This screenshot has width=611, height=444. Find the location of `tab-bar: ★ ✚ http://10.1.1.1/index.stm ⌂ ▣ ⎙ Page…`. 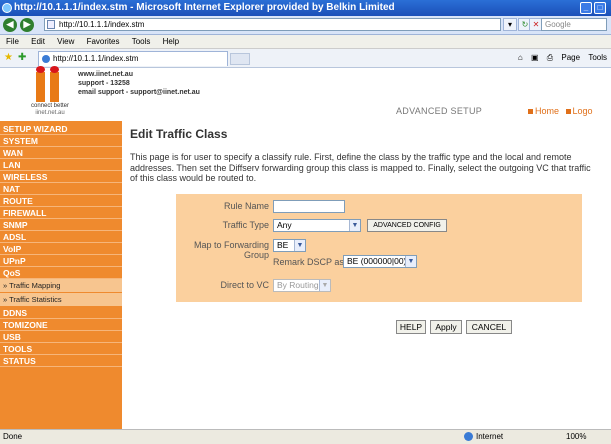

tab-bar: ★ ✚ http://10.1.1.1/index.stm ⌂ ▣ ⎙ Page… is located at coordinates (305, 58).